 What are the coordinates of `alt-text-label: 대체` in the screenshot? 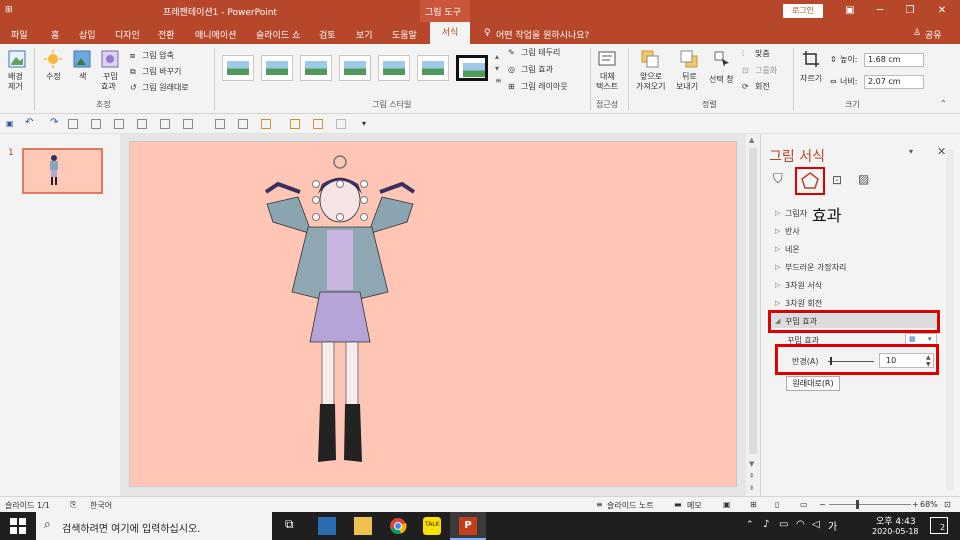 It's located at (607, 77).